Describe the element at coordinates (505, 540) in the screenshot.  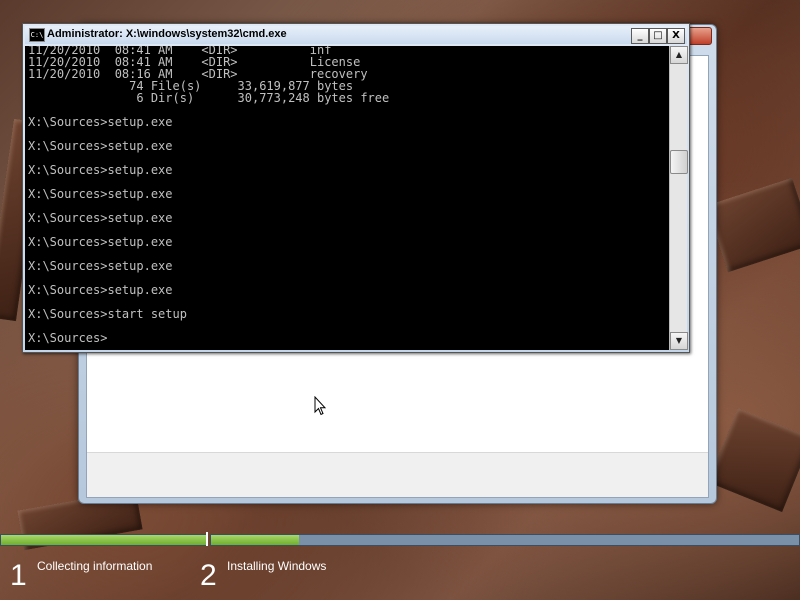
I see `progress-segment-installing` at that location.